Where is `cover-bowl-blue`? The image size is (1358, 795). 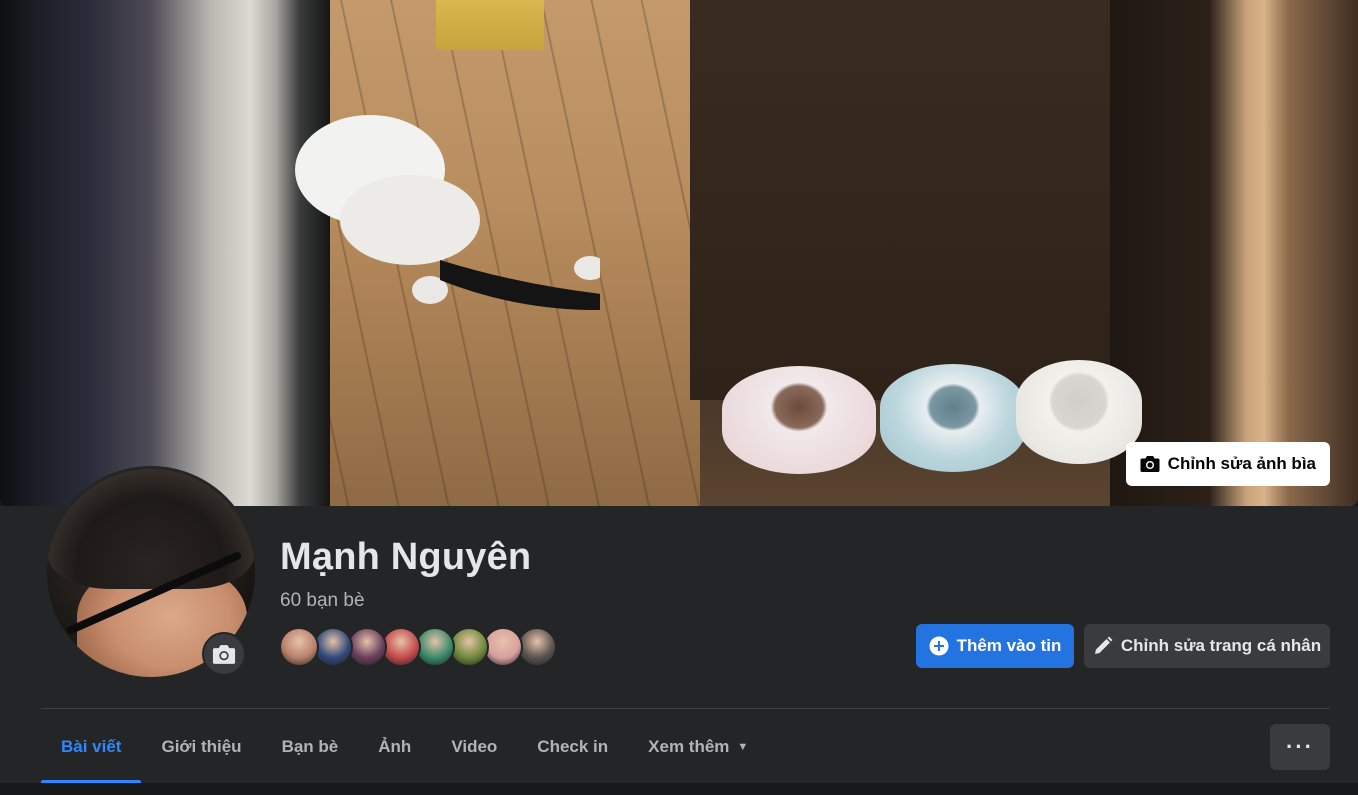
cover-bowl-blue is located at coordinates (953, 418).